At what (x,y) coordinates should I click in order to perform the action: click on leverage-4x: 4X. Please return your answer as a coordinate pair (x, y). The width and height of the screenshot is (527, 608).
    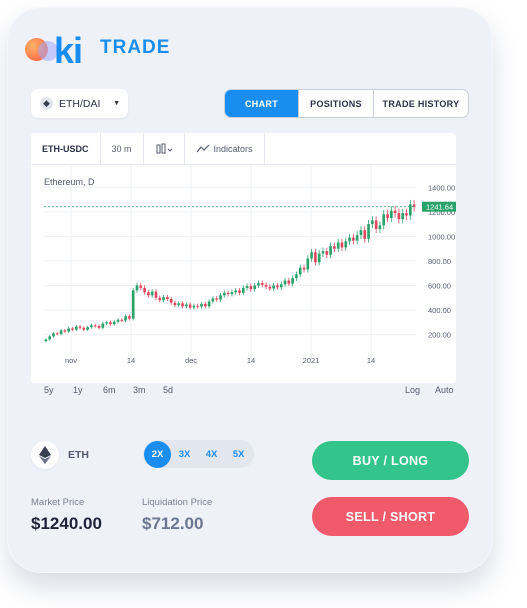
    Looking at the image, I should click on (211, 454).